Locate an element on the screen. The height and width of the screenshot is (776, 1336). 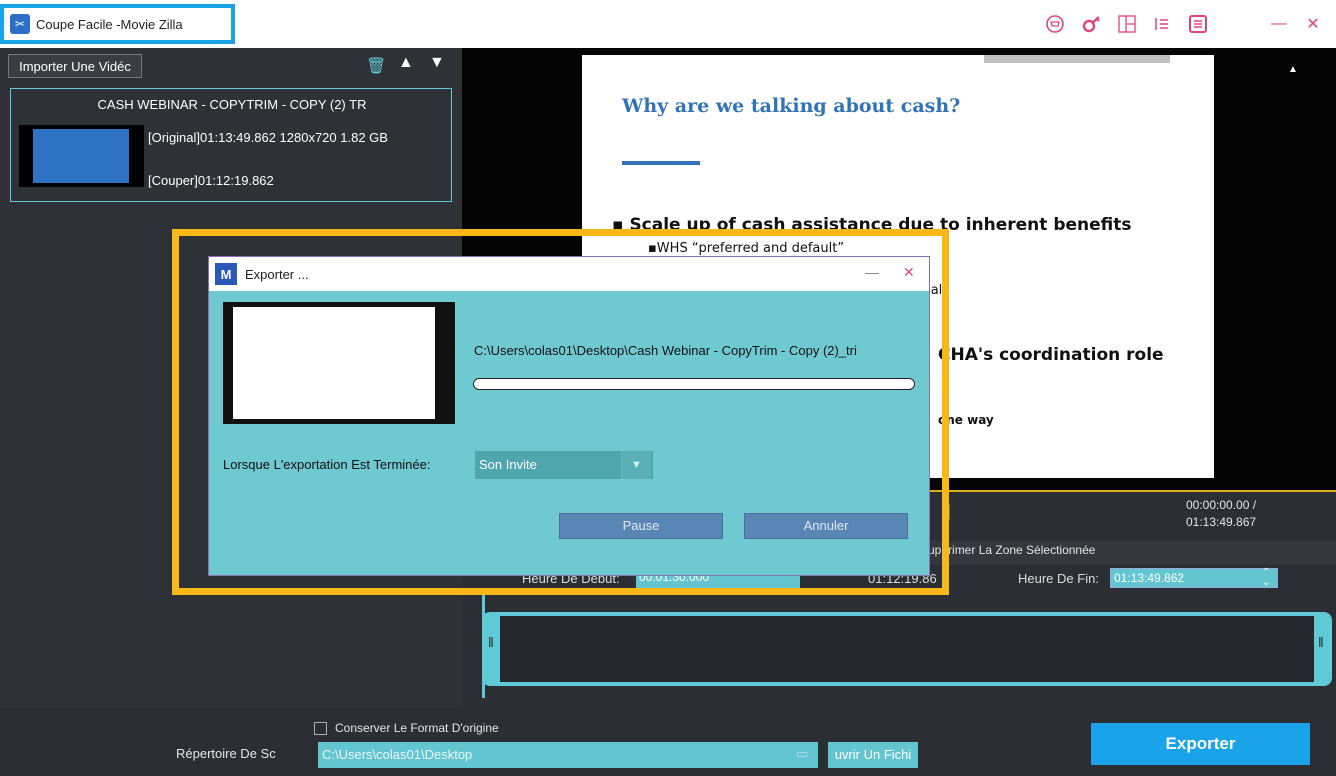
slide-title: Why are we talking about cash? is located at coordinates (791, 106).